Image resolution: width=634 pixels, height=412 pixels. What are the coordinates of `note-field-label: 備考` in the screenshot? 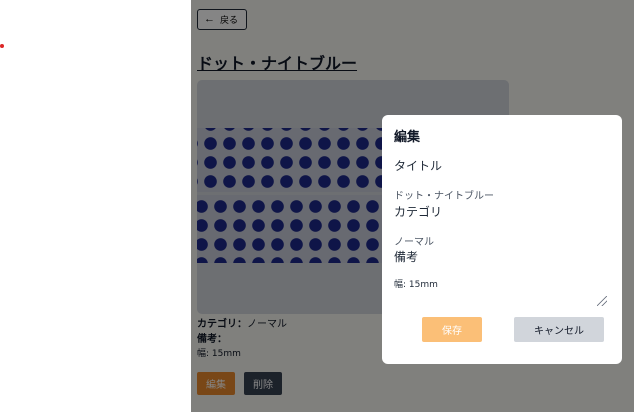 It's located at (406, 257).